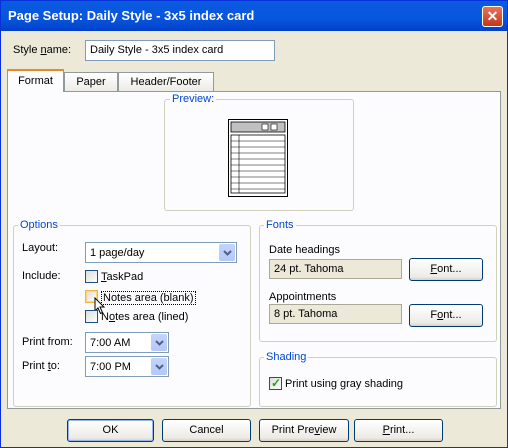 This screenshot has height=448, width=508. I want to click on taskpad-label: TaskPad, so click(122, 277).